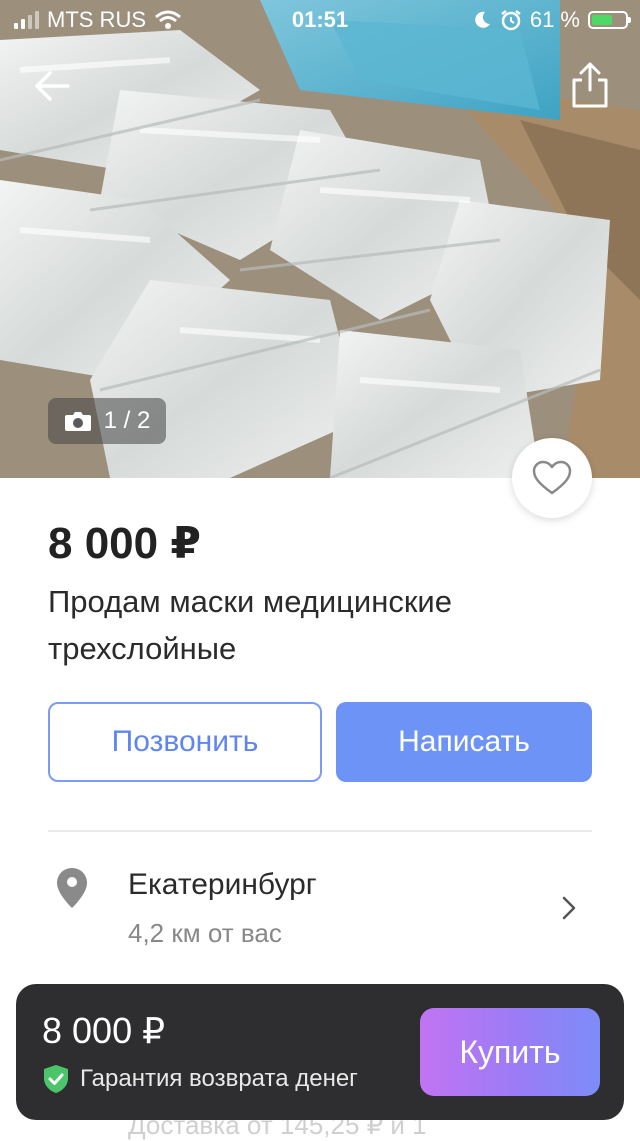 The width and height of the screenshot is (640, 1141). Describe the element at coordinates (590, 86) in the screenshot. I see `share-icon` at that location.